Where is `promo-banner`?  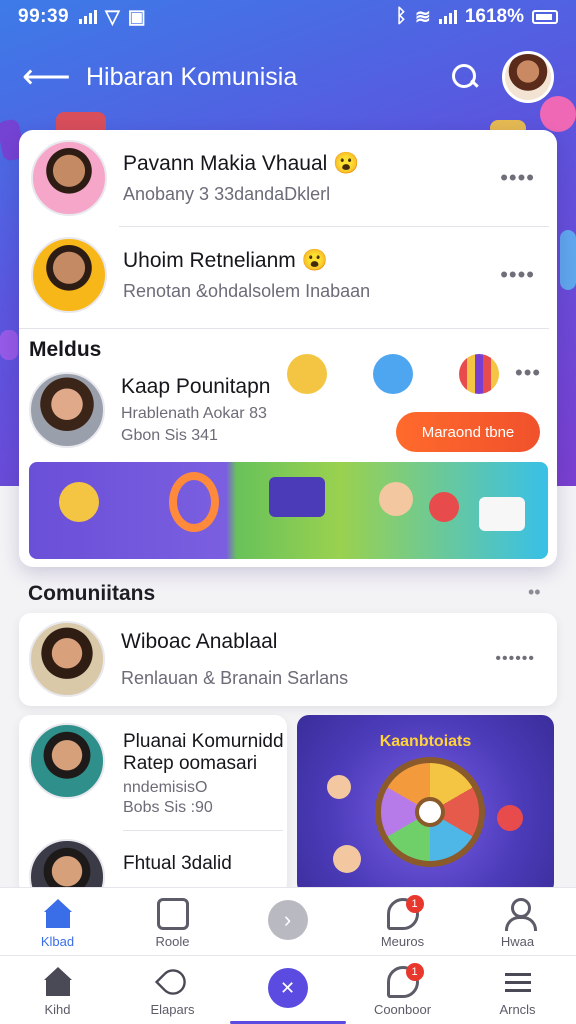 promo-banner is located at coordinates (288, 510).